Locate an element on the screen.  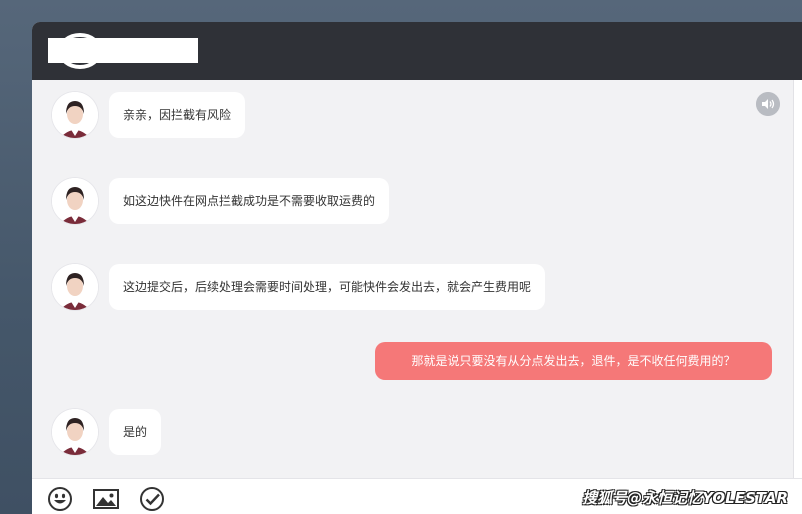
check-circle-icon is located at coordinates (152, 499).